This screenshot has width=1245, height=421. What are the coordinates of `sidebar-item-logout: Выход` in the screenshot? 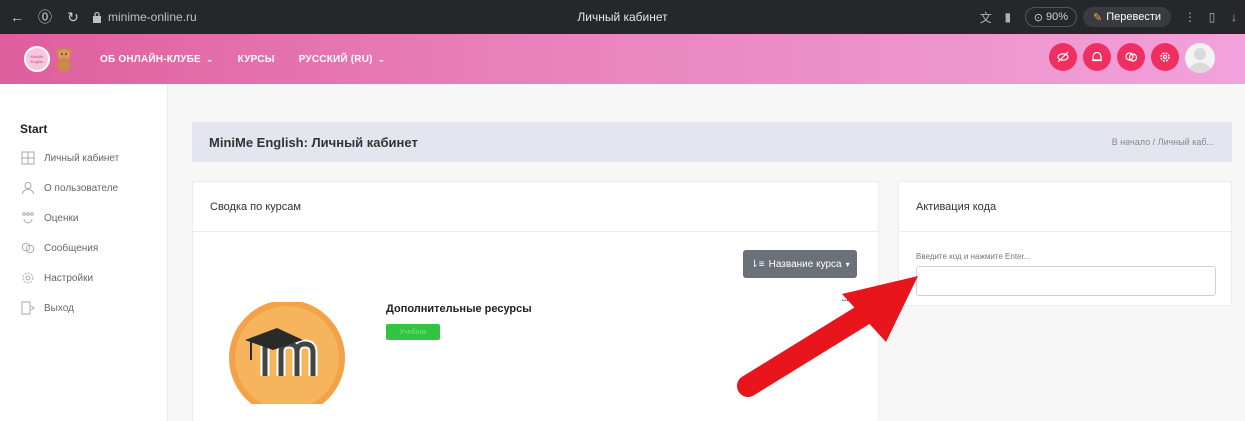 It's located at (47, 308).